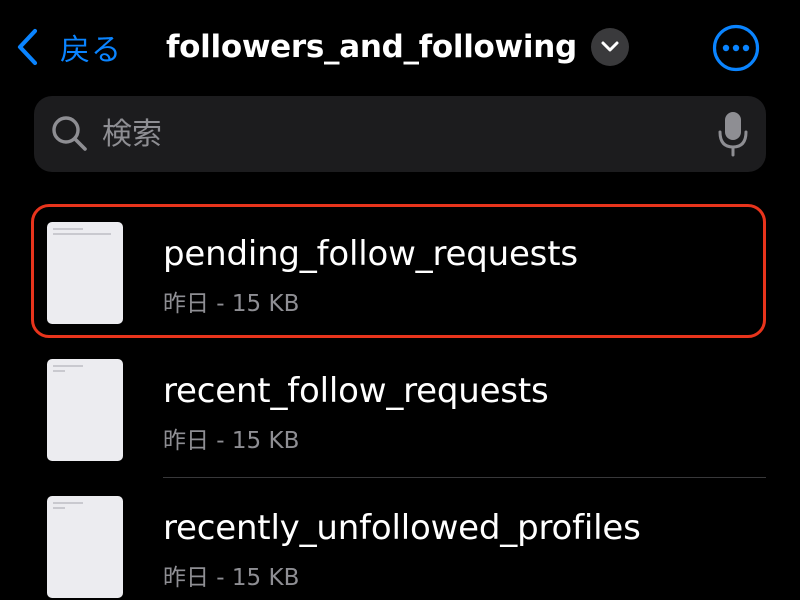  Describe the element at coordinates (356, 391) in the screenshot. I see `file-name: recent_follow_requests` at that location.